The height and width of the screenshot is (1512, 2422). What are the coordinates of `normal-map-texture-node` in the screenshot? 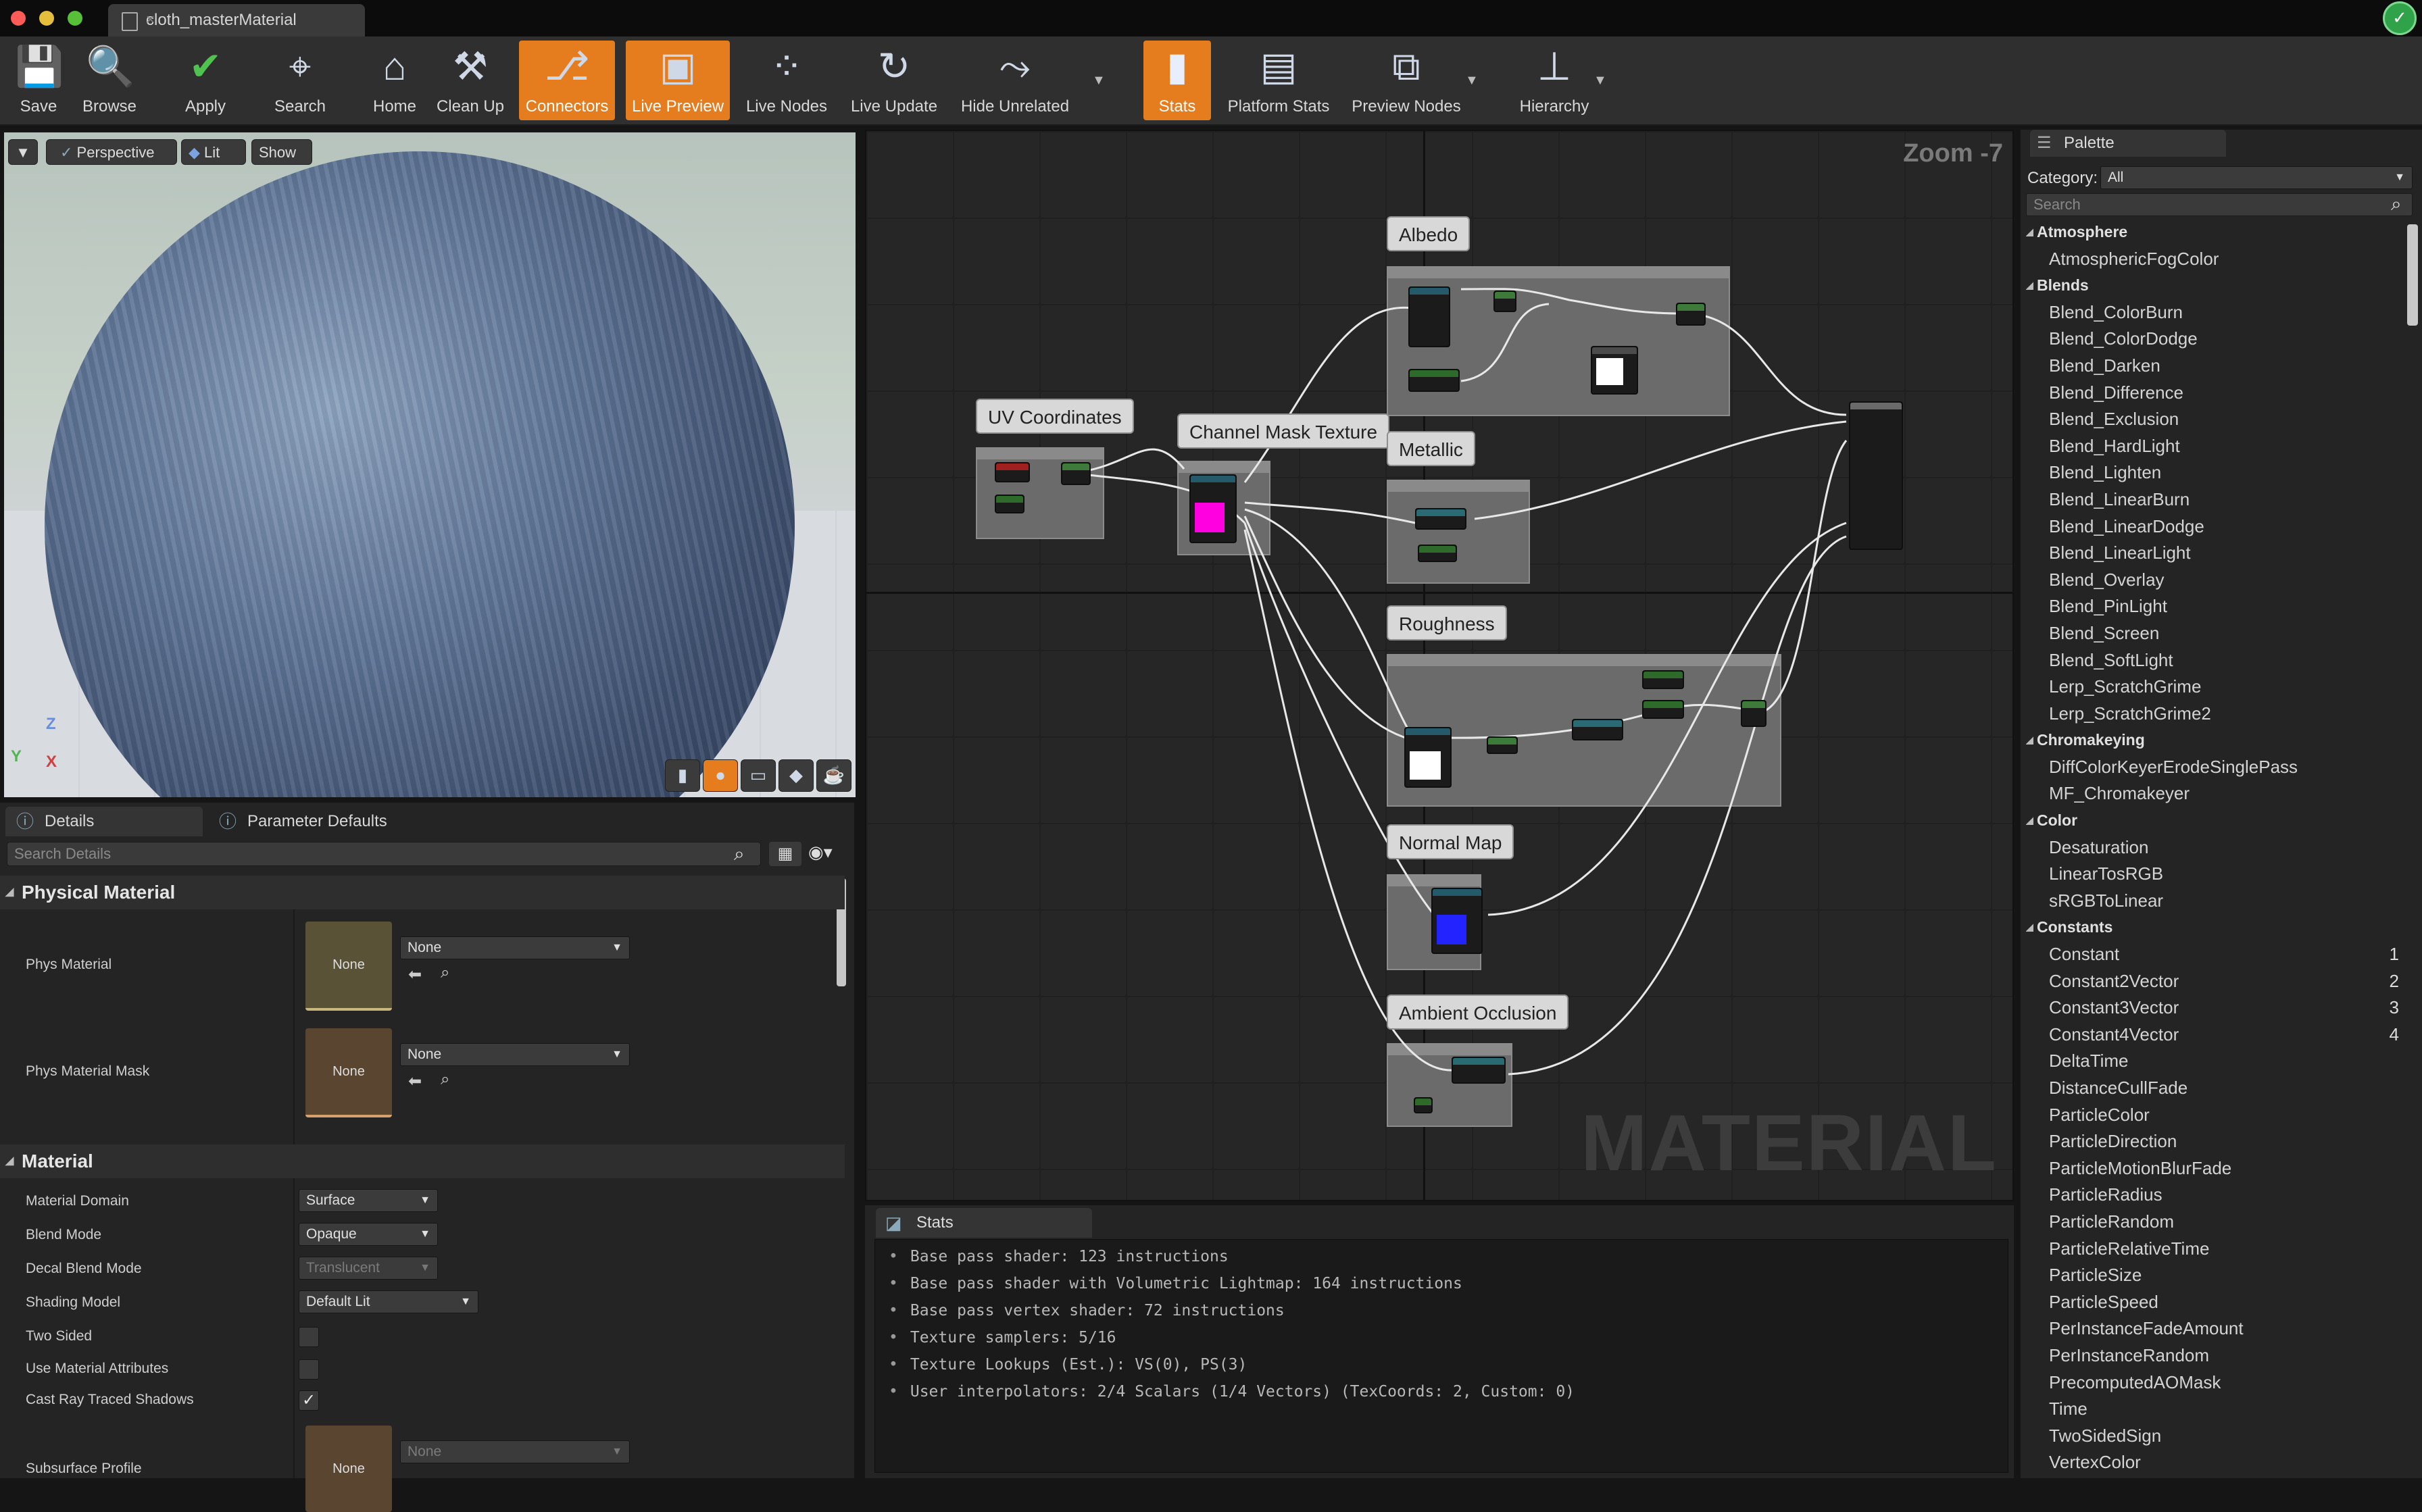 It's located at (1457, 921).